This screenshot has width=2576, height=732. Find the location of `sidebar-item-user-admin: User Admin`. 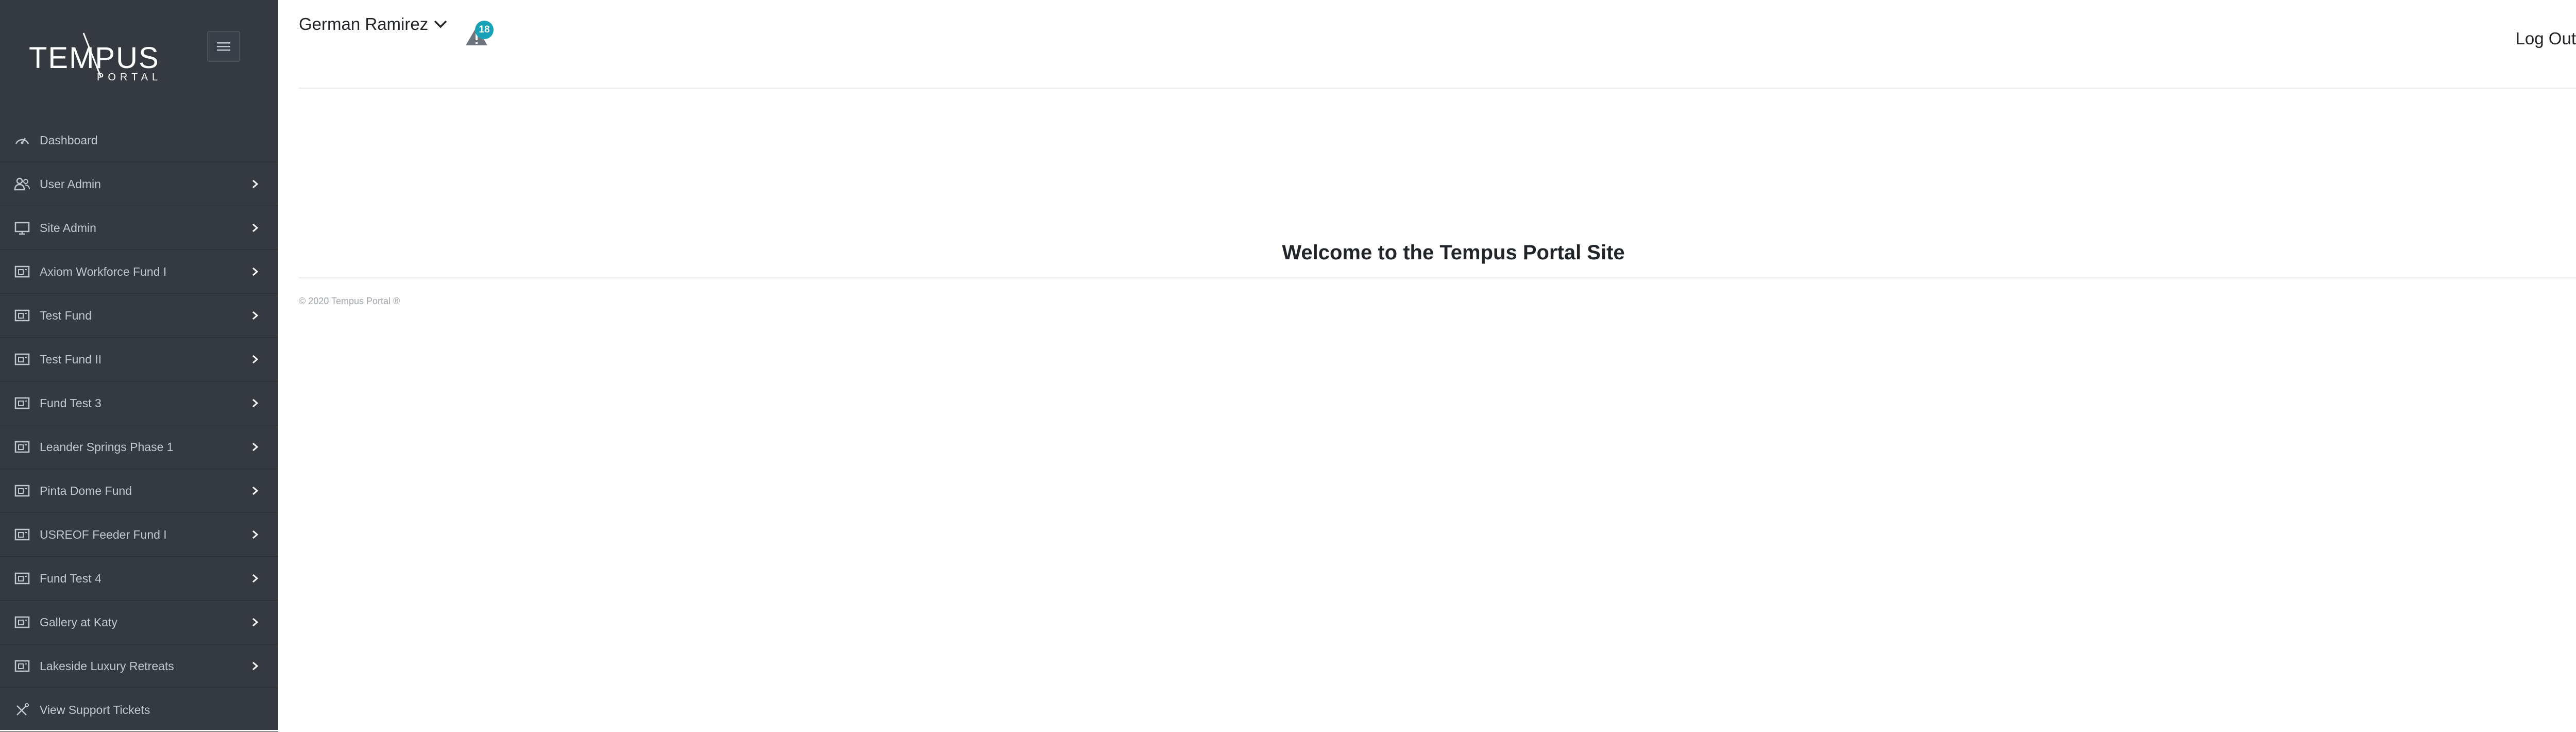

sidebar-item-user-admin: User Admin is located at coordinates (139, 184).